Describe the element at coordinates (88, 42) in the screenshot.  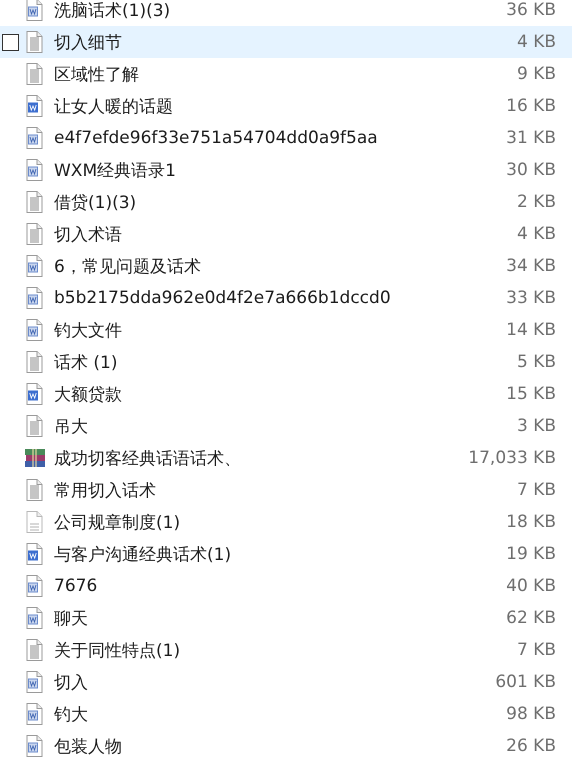
I see `file-name: 切入细节` at that location.